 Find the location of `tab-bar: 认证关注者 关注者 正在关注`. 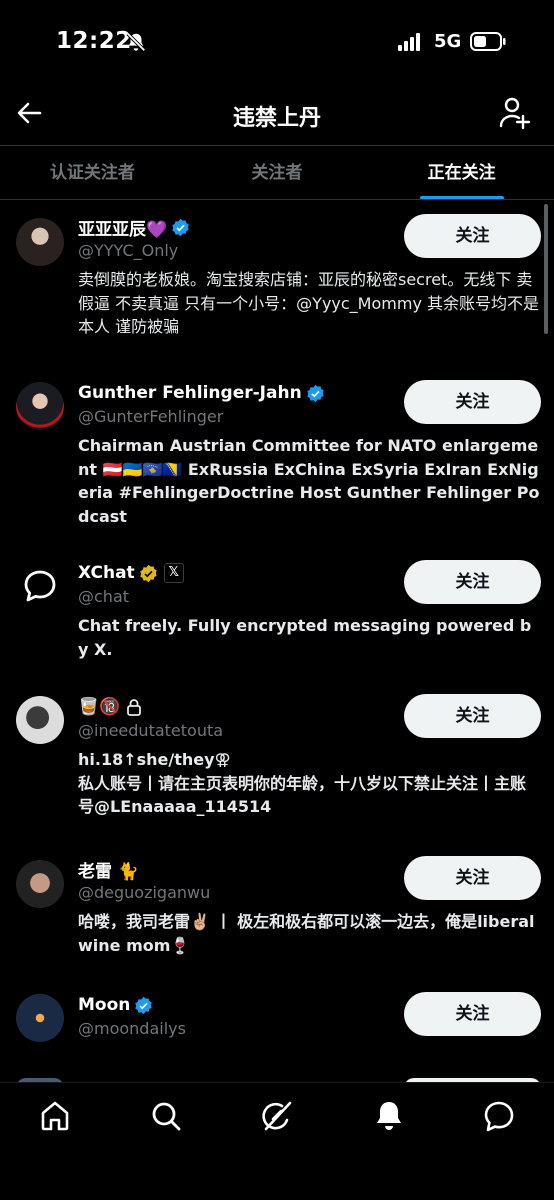

tab-bar: 认证关注者 关注者 正在关注 is located at coordinates (277, 173).